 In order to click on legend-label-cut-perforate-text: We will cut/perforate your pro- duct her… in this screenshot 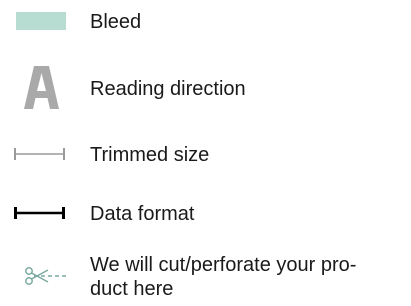, I will do `click(223, 277)`.